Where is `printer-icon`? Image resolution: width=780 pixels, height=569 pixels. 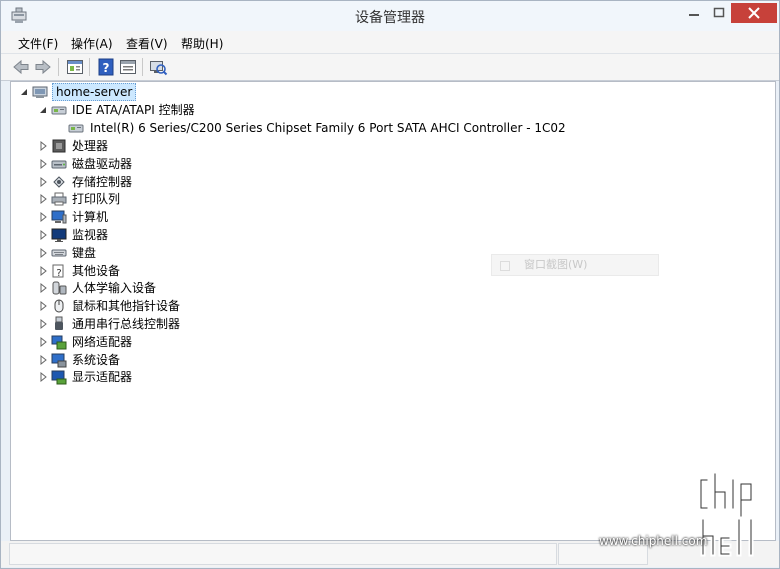 printer-icon is located at coordinates (59, 199).